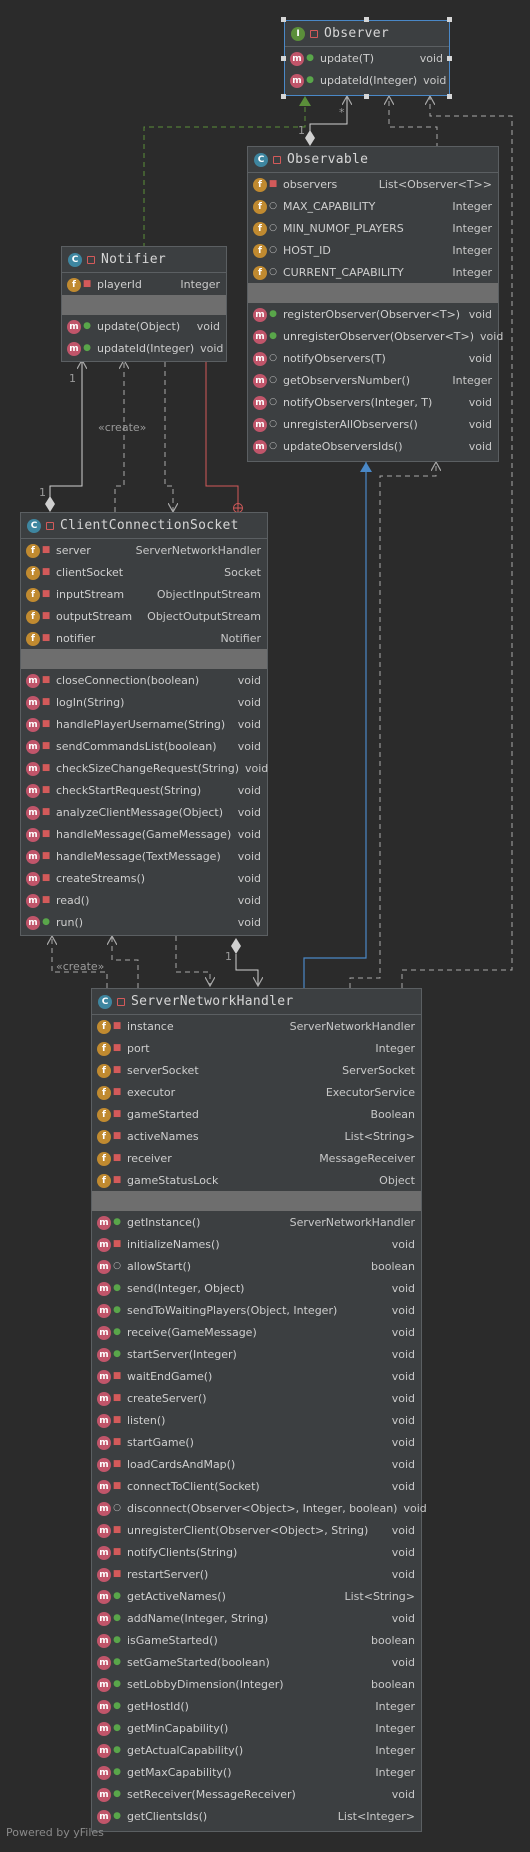 The width and height of the screenshot is (530, 1852). What do you see at coordinates (256, 1794) in the screenshot?
I see `method-row: m ● setReceiver(MessageReceiver) void` at bounding box center [256, 1794].